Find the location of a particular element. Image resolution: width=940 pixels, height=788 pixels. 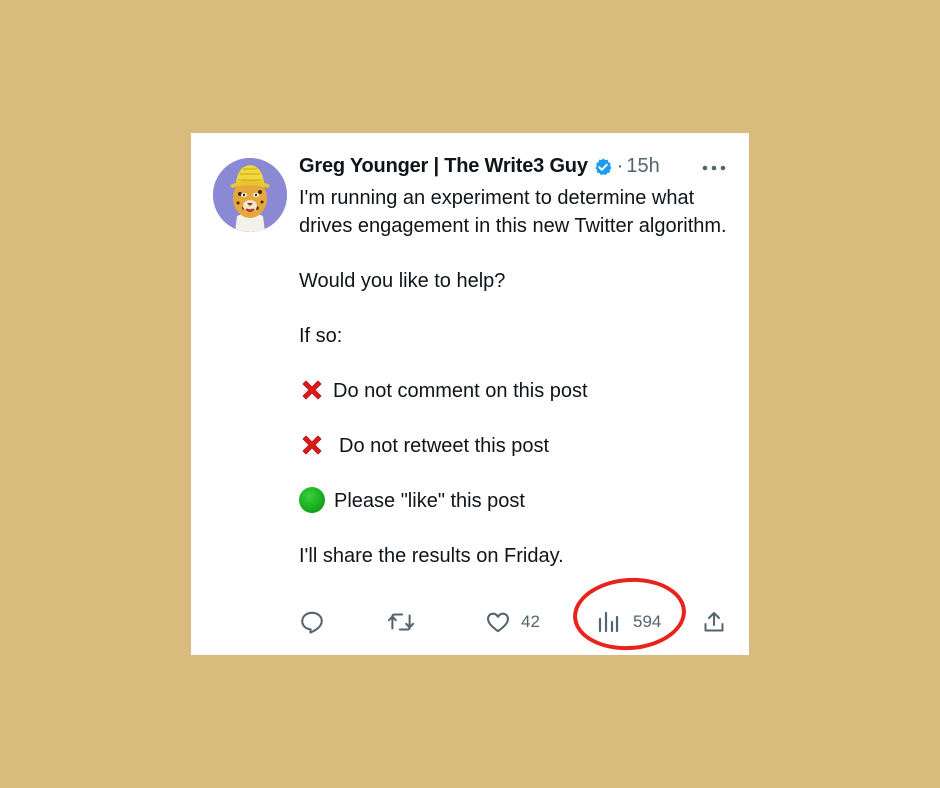

avatar is located at coordinates (250, 195).